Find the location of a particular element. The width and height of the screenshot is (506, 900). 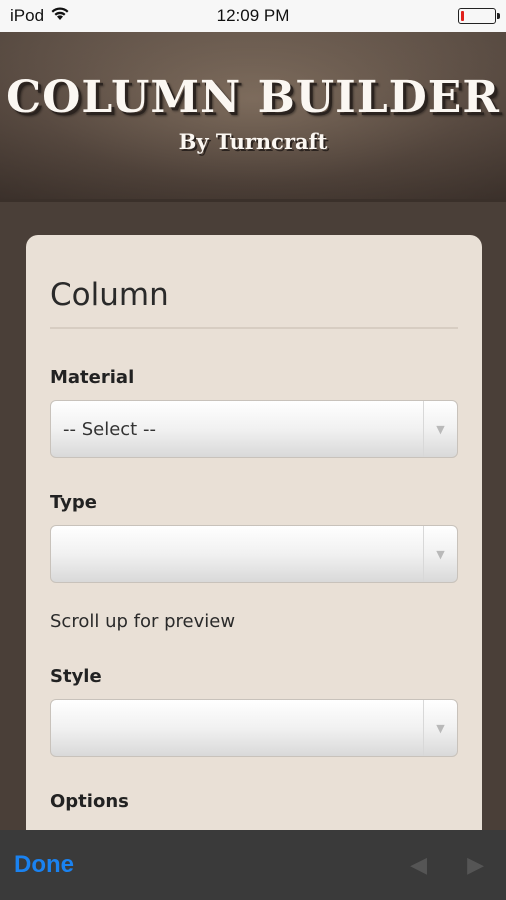

done-button: Done is located at coordinates (44, 865).